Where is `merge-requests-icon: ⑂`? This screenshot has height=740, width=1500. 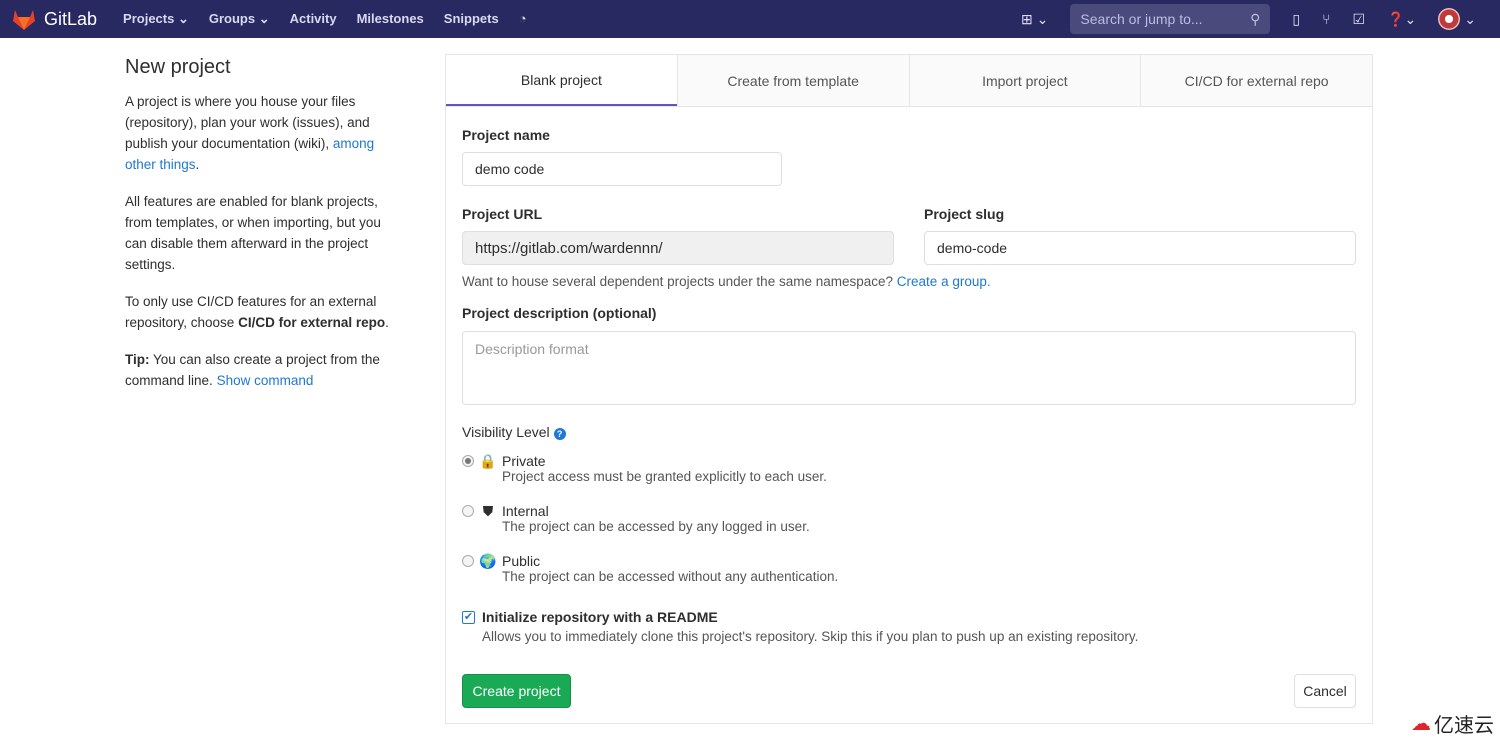 merge-requests-icon: ⑂ is located at coordinates (1326, 19).